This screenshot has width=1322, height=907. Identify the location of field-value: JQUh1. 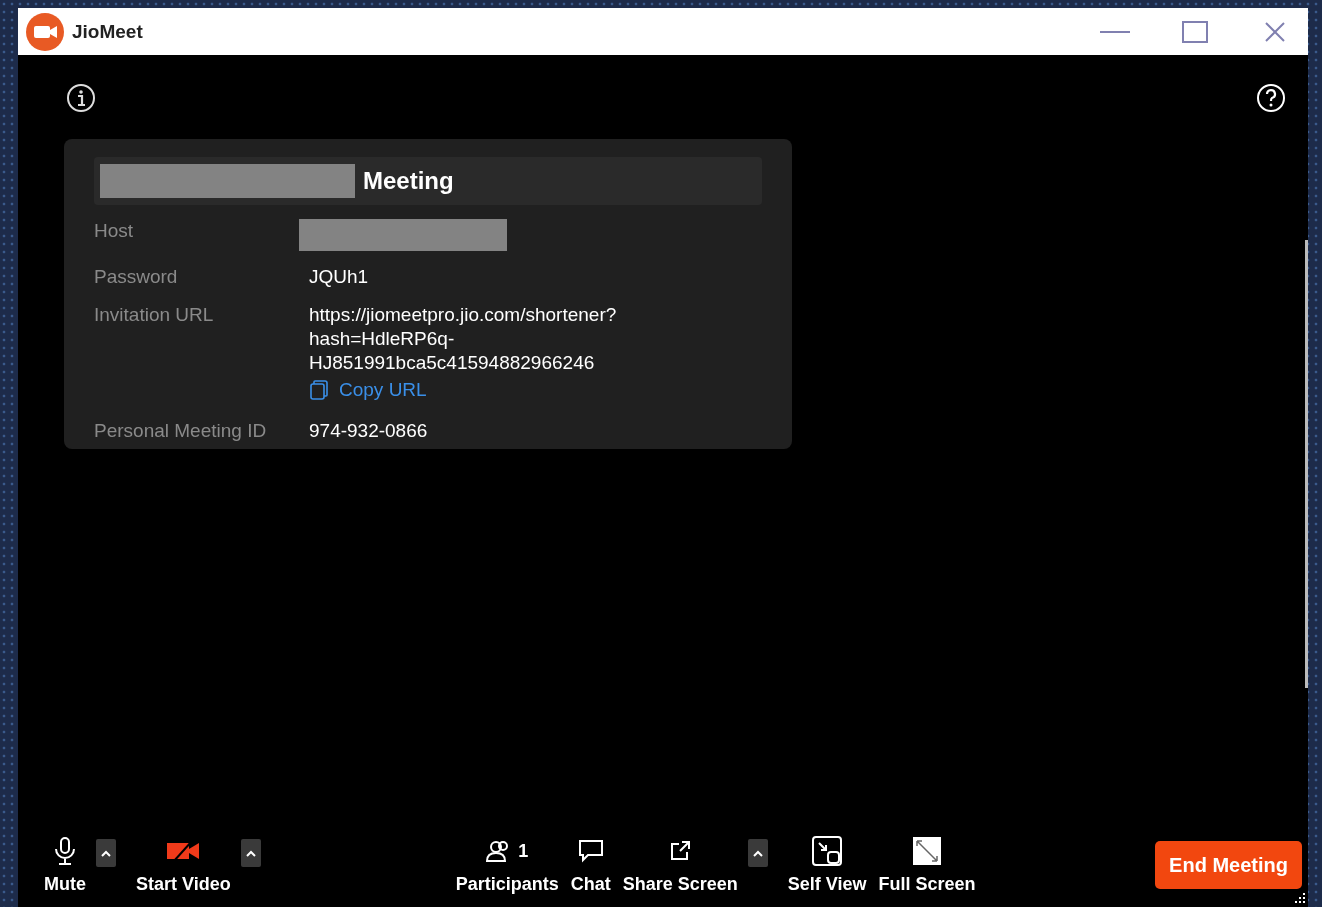
(339, 277).